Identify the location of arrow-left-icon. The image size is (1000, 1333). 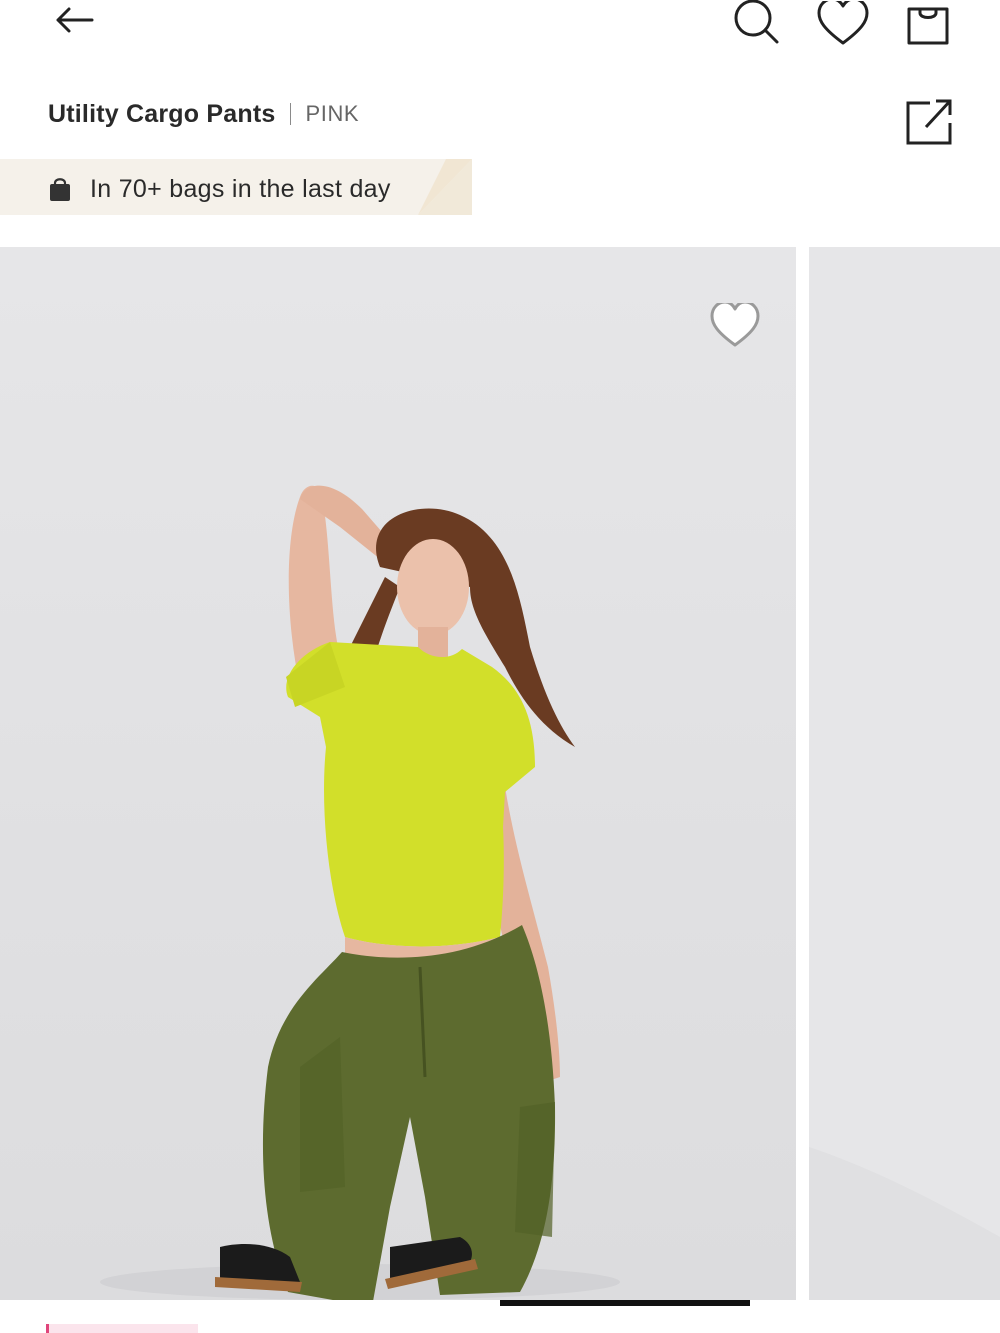
(75, 20).